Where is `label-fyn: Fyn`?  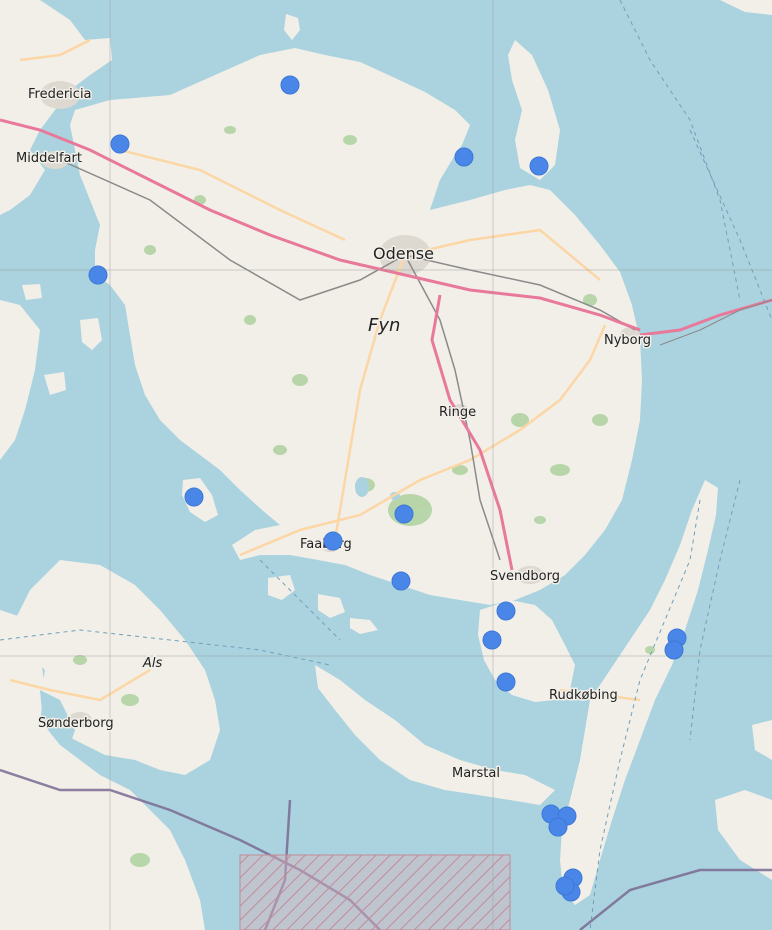 label-fyn: Fyn is located at coordinates (384, 325).